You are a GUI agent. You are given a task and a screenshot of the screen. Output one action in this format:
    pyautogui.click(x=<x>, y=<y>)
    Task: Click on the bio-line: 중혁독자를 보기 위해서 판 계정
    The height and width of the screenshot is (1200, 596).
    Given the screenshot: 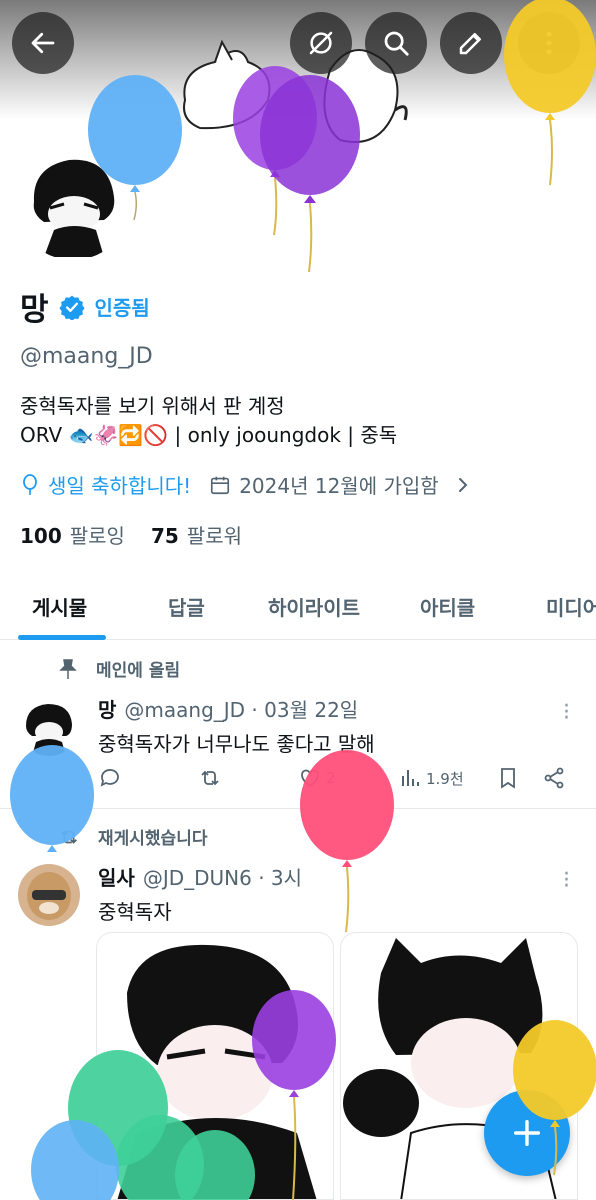 What is the action you would take?
    pyautogui.click(x=152, y=406)
    